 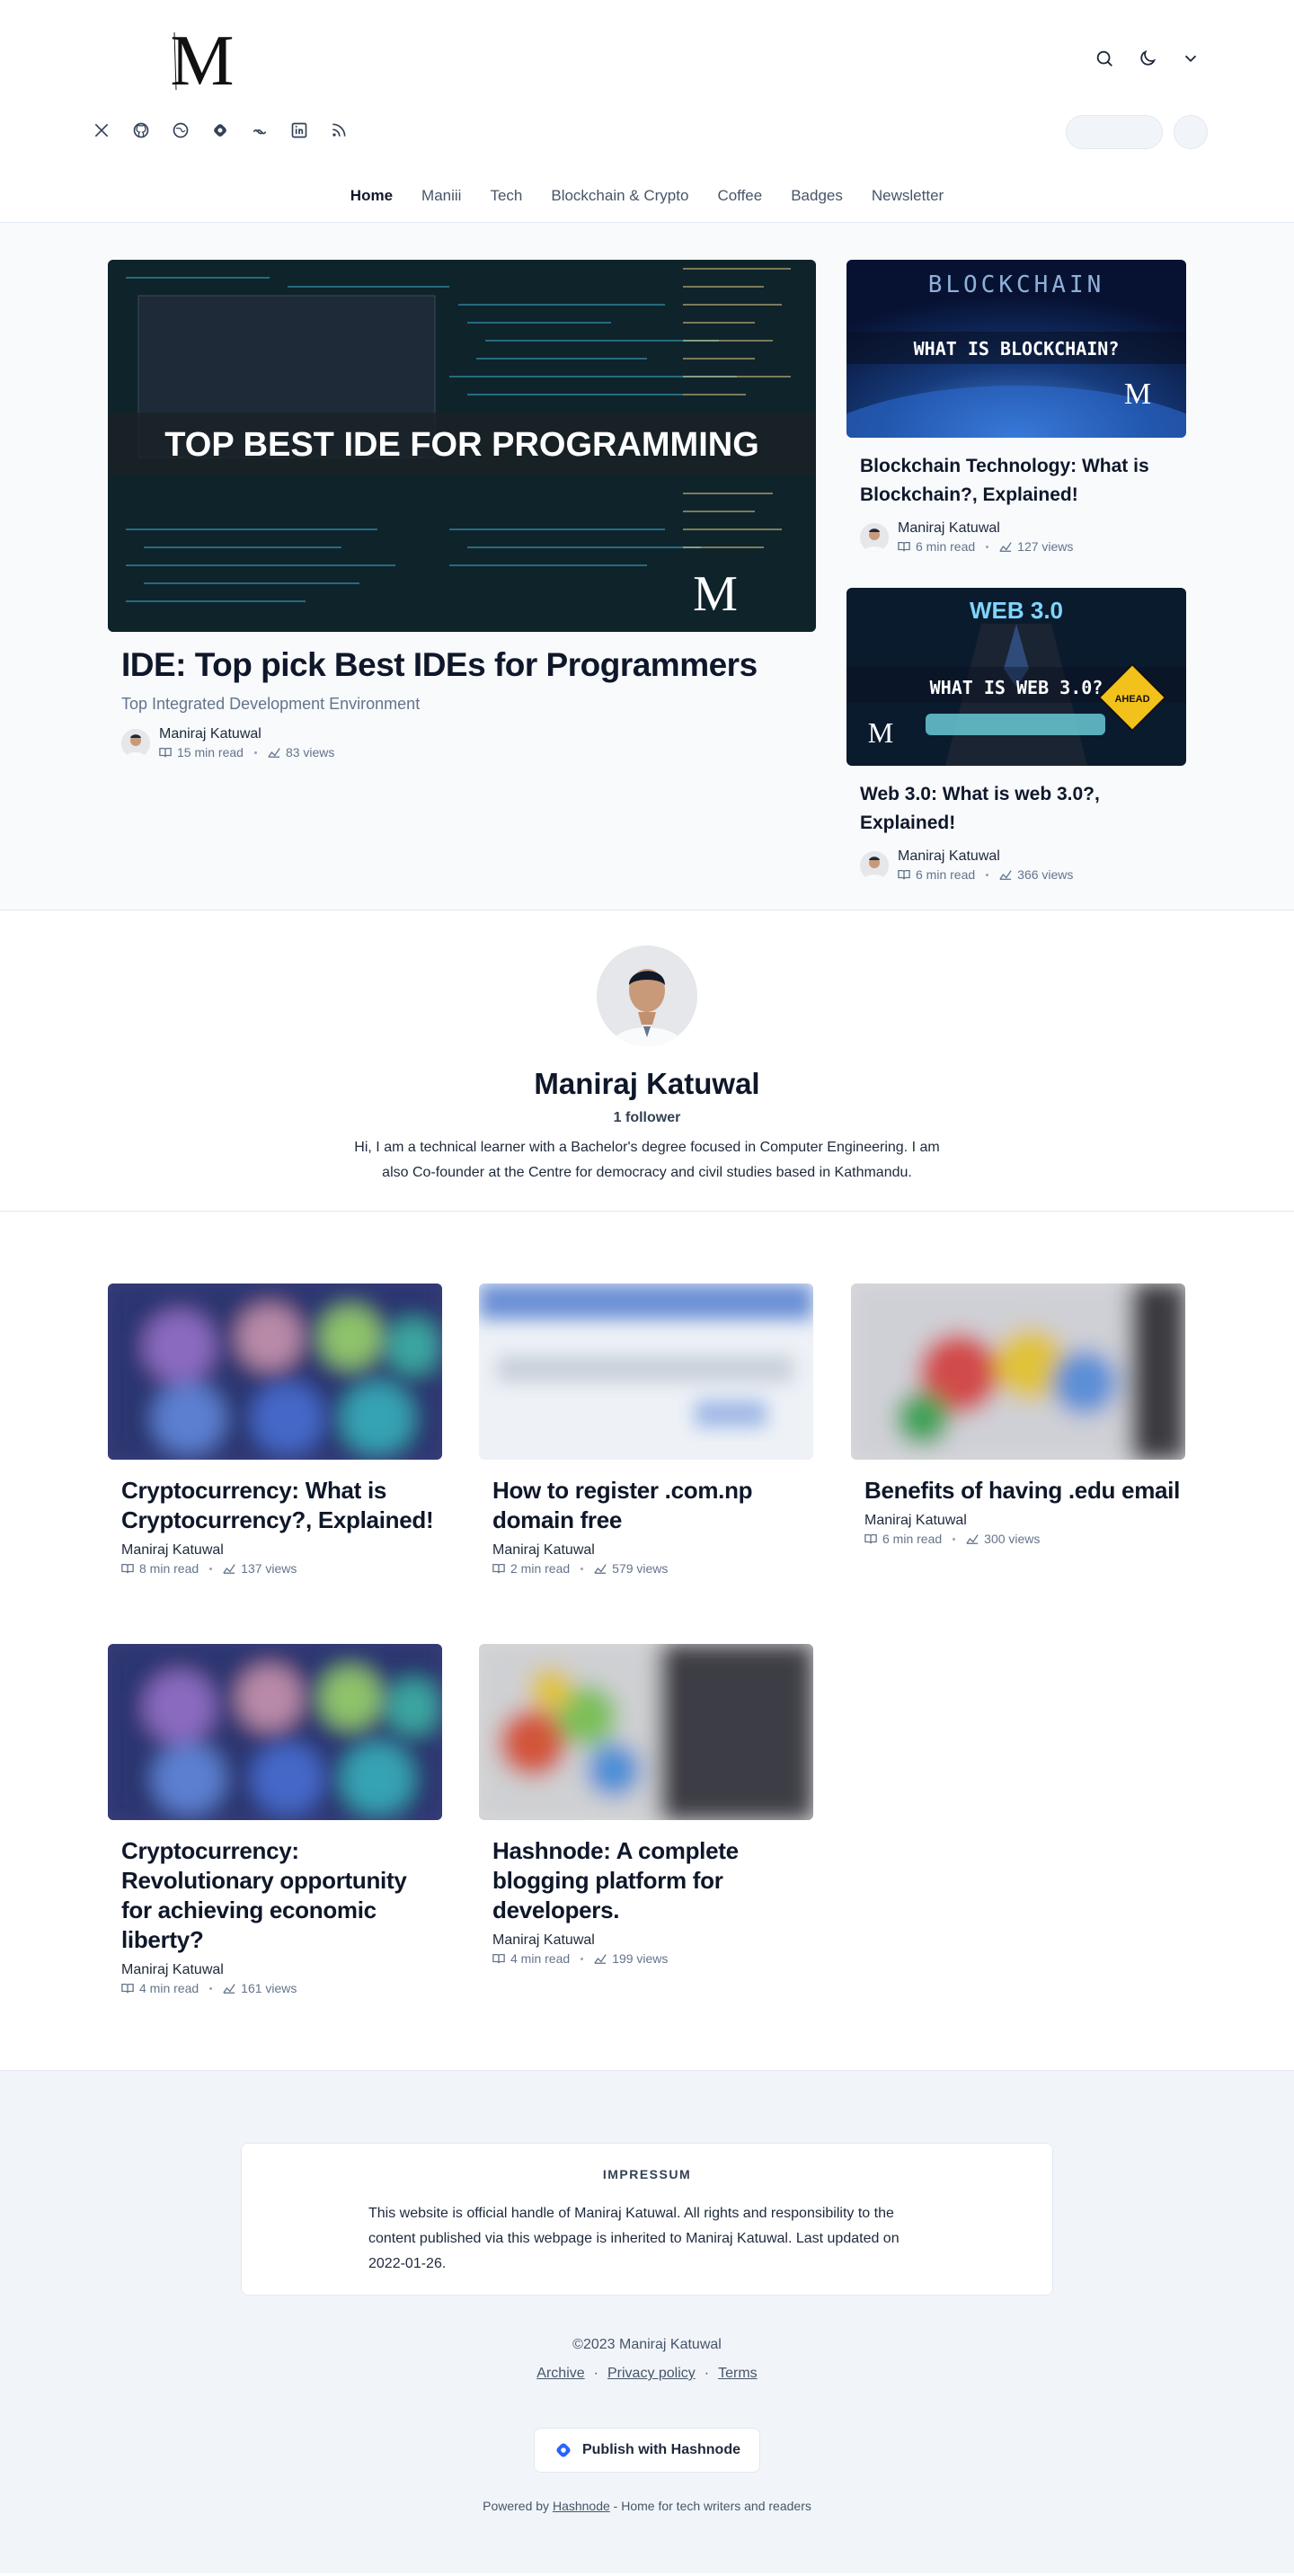 What do you see at coordinates (660, 2449) in the screenshot?
I see `publish-label: Publish with Hashnode` at bounding box center [660, 2449].